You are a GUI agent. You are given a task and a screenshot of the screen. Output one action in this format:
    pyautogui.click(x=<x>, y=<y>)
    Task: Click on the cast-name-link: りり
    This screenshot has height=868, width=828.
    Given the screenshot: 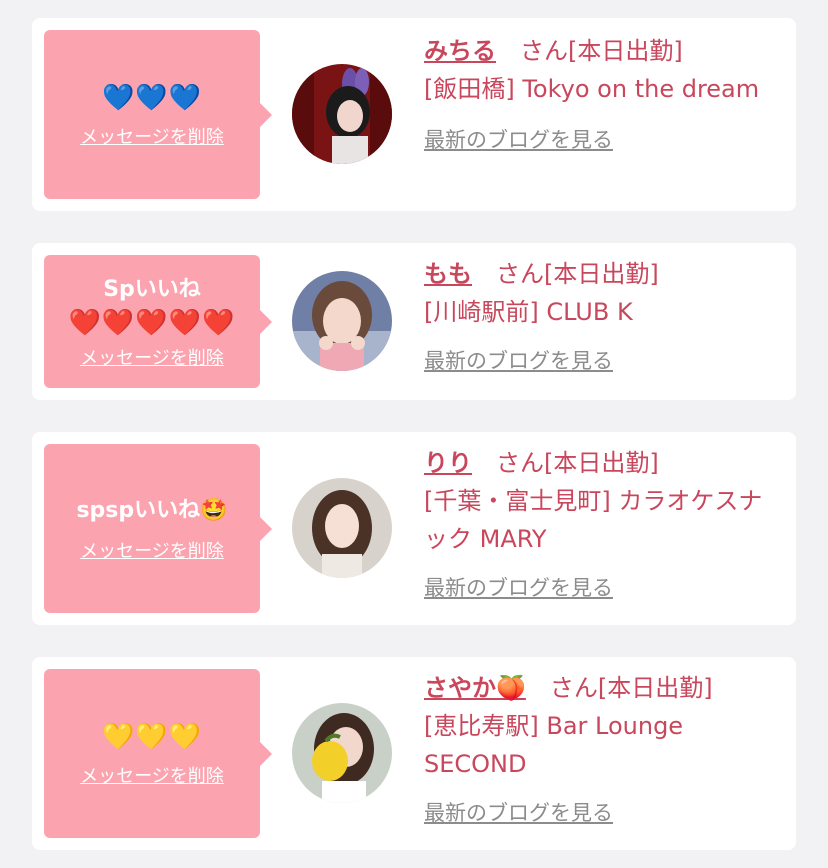 What is the action you would take?
    pyautogui.click(x=448, y=463)
    